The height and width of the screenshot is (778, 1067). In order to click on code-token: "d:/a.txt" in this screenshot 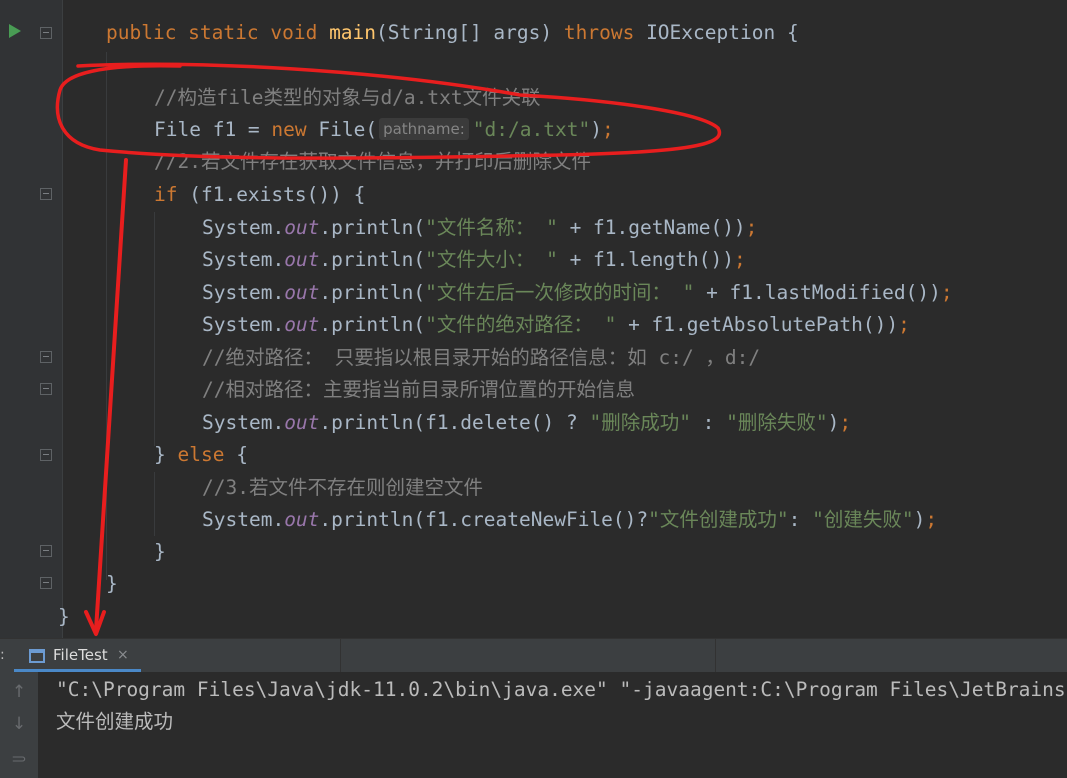, I will do `click(531, 129)`.